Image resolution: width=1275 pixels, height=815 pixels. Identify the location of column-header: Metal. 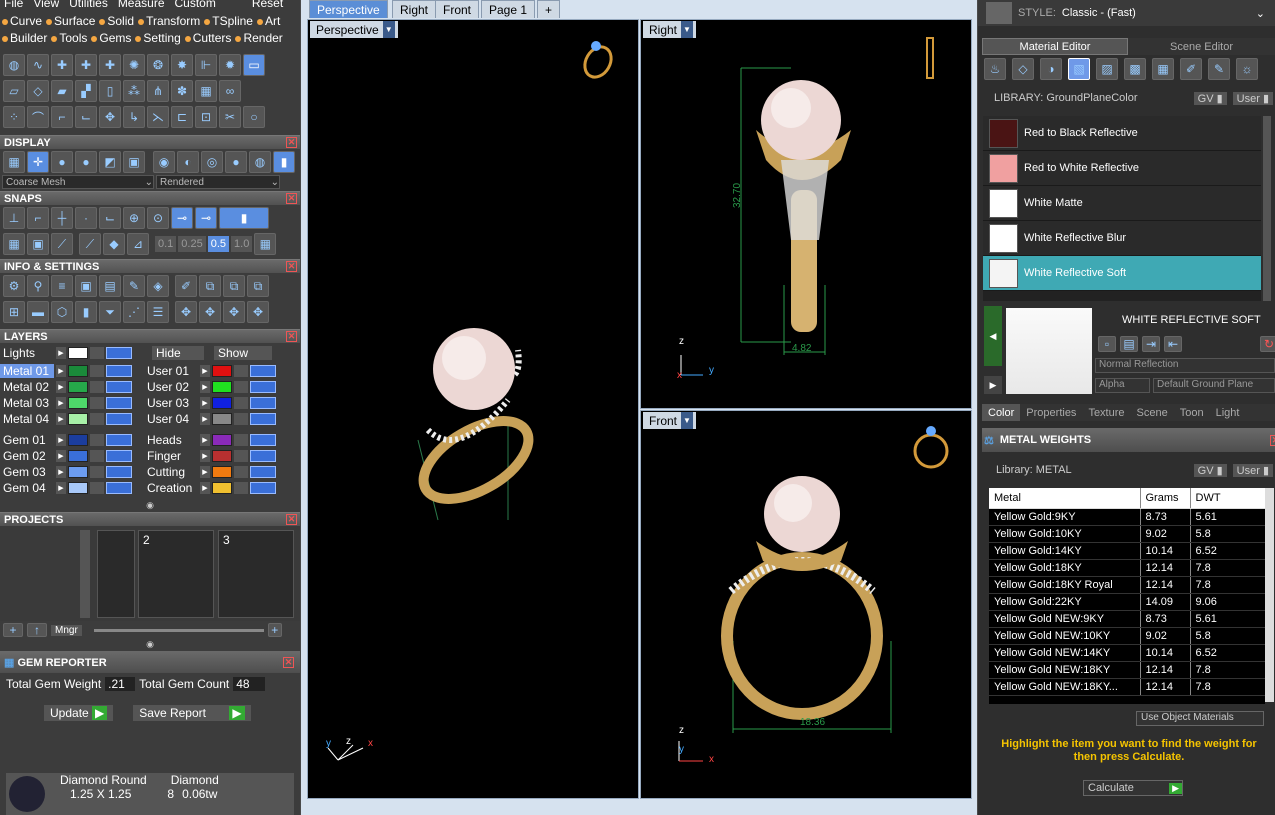
(1065, 498).